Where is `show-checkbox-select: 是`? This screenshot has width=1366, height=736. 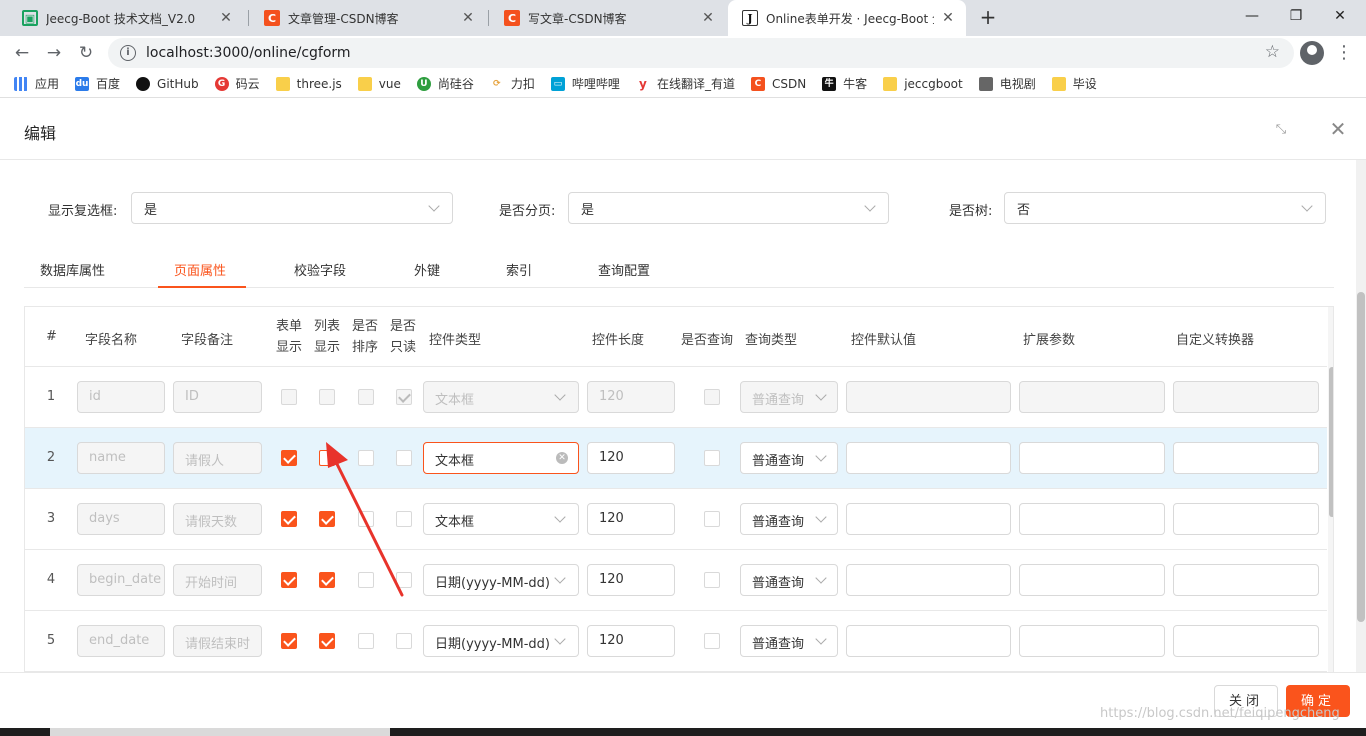
show-checkbox-select: 是 is located at coordinates (292, 208).